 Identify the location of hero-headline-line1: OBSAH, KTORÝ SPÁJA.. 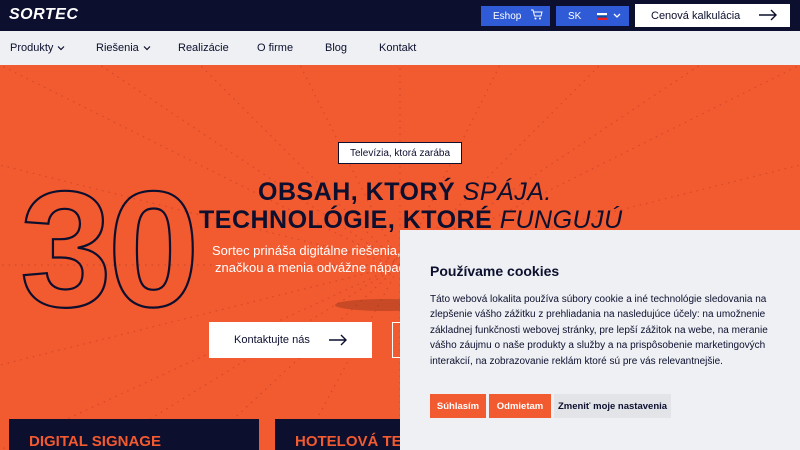
(405, 192).